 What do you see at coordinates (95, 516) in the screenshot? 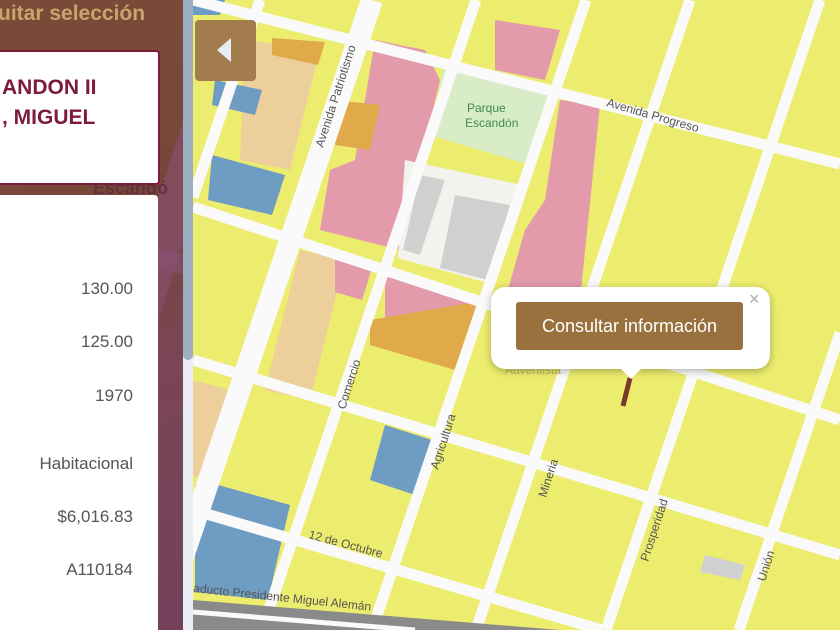
I see `detail-value: $6,016.83` at bounding box center [95, 516].